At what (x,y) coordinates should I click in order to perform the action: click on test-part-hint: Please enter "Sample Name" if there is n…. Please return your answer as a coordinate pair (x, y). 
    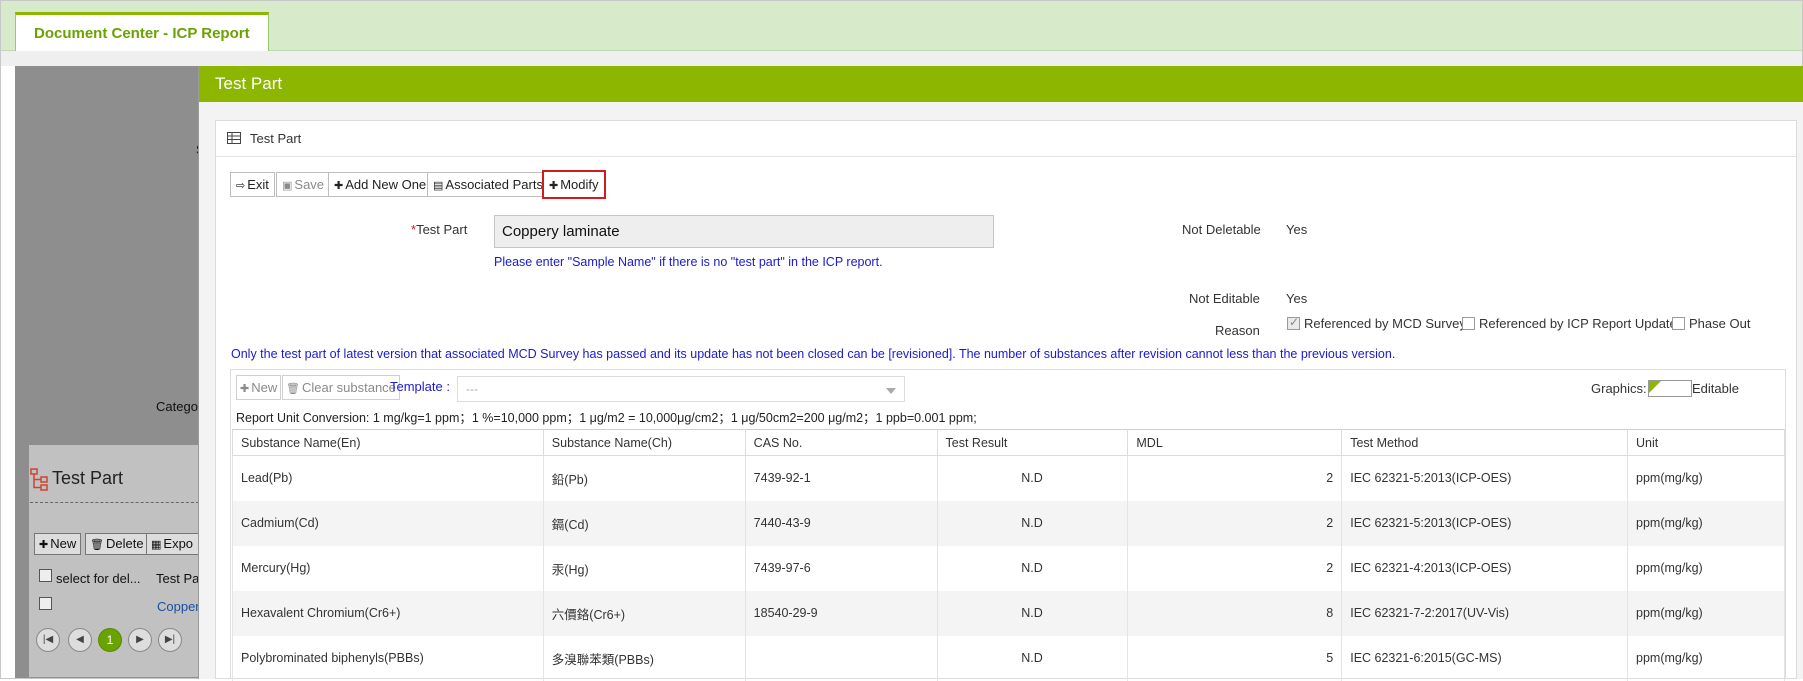
    Looking at the image, I should click on (688, 262).